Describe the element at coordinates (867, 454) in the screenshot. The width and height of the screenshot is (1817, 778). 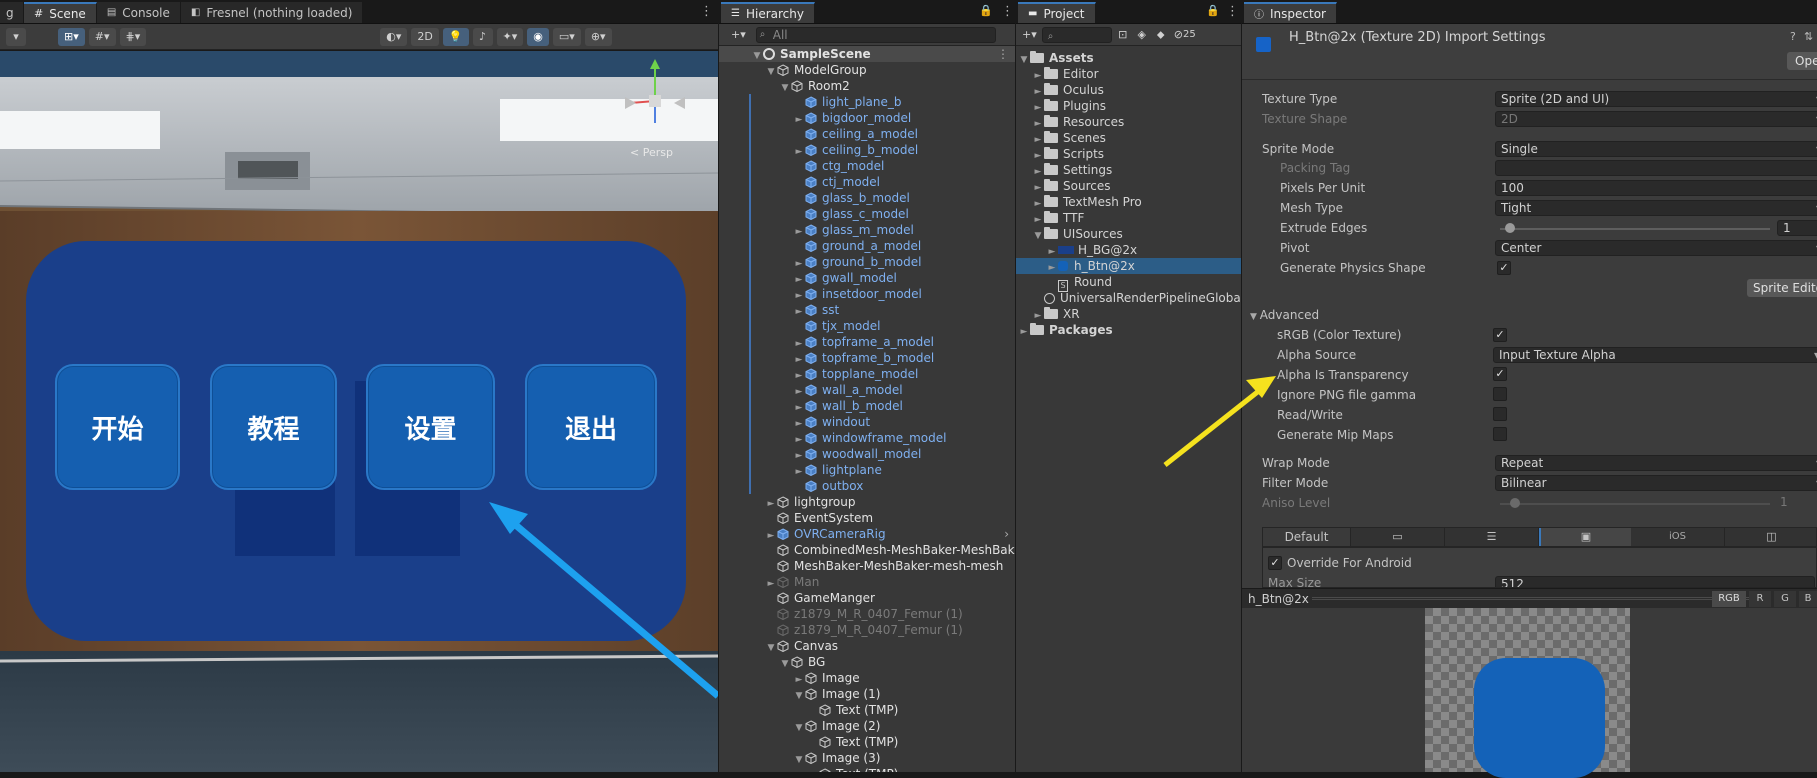
I see `hierarchy-item: ► woodwall_model` at that location.